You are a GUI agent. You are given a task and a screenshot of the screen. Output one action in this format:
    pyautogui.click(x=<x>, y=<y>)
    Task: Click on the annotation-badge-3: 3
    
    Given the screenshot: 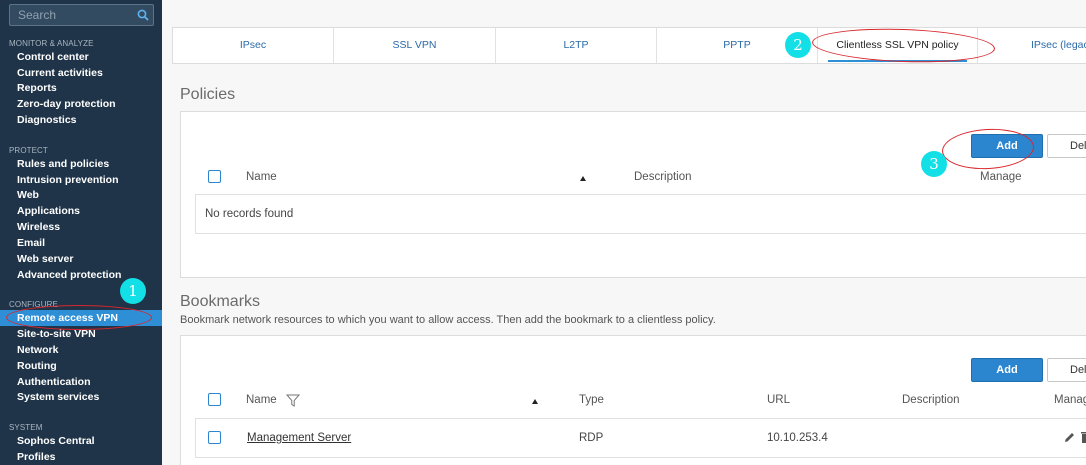 What is the action you would take?
    pyautogui.click(x=934, y=164)
    